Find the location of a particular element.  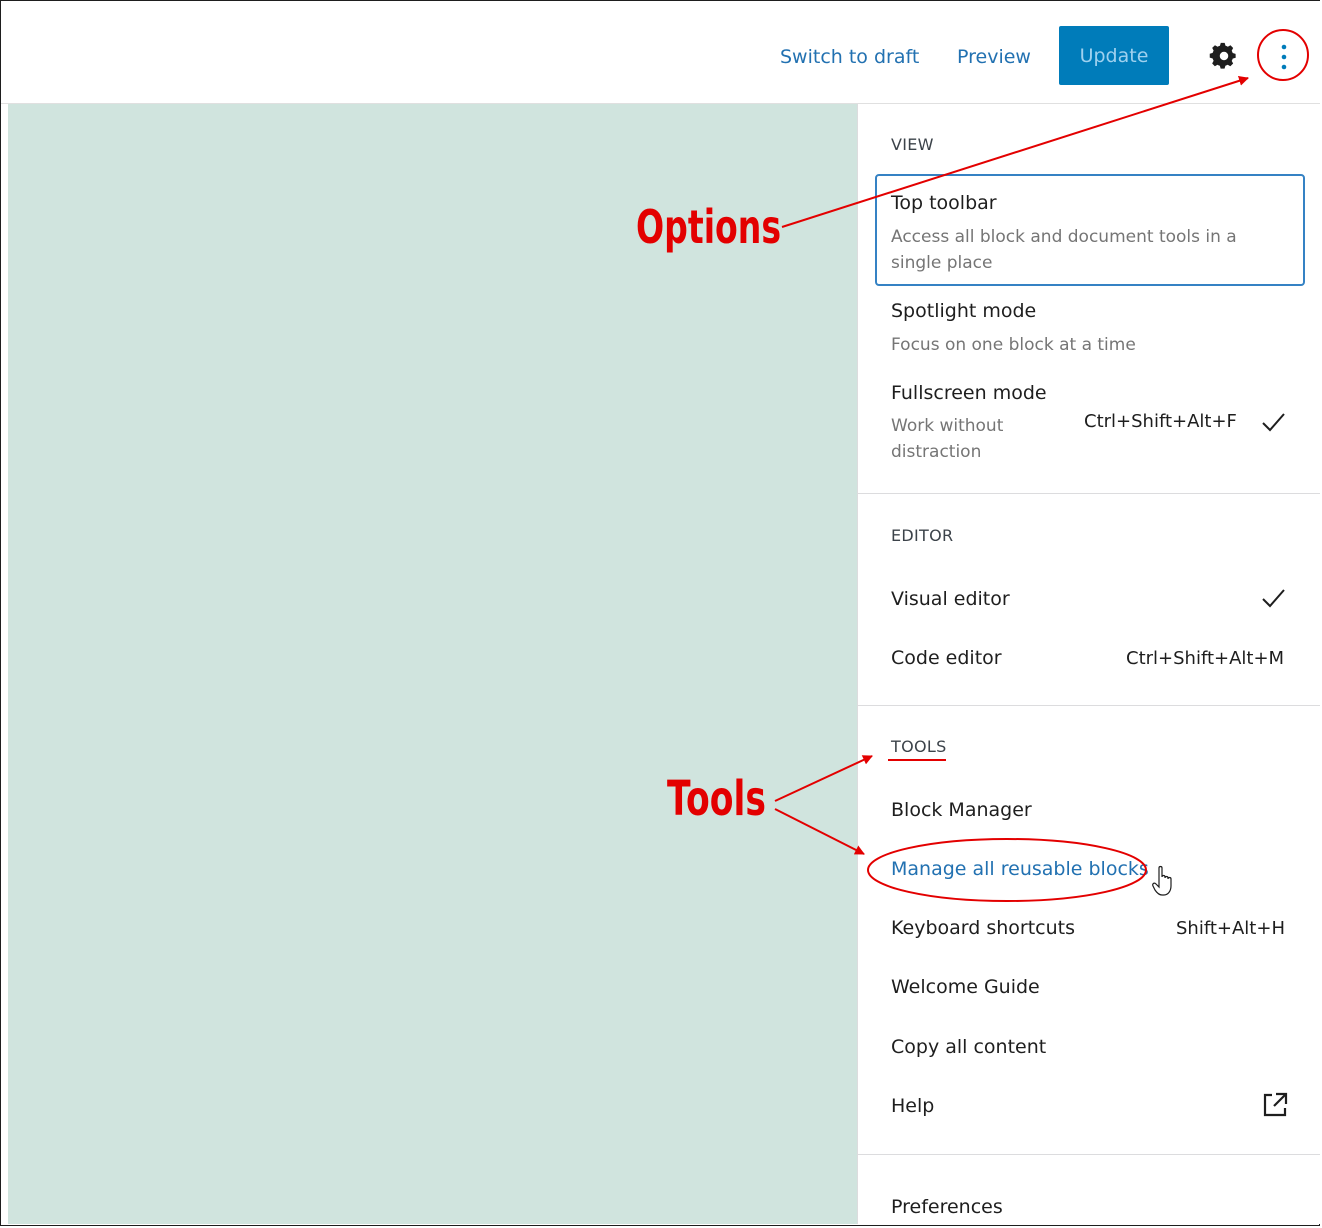

top-toolbar-label: Top toolbar is located at coordinates (944, 203).